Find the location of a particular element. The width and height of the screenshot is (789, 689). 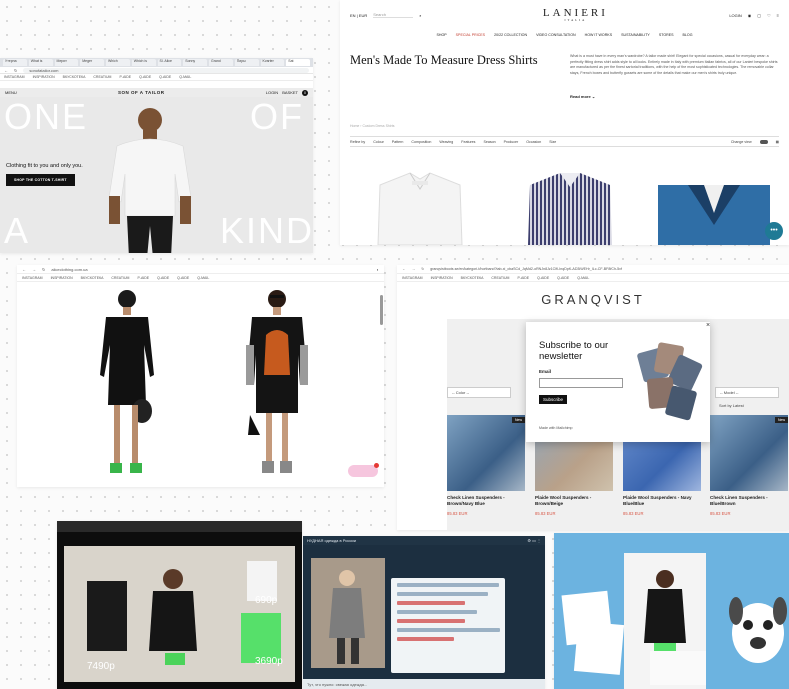

language-currency-selector: EN | EUR is located at coordinates (358, 15).